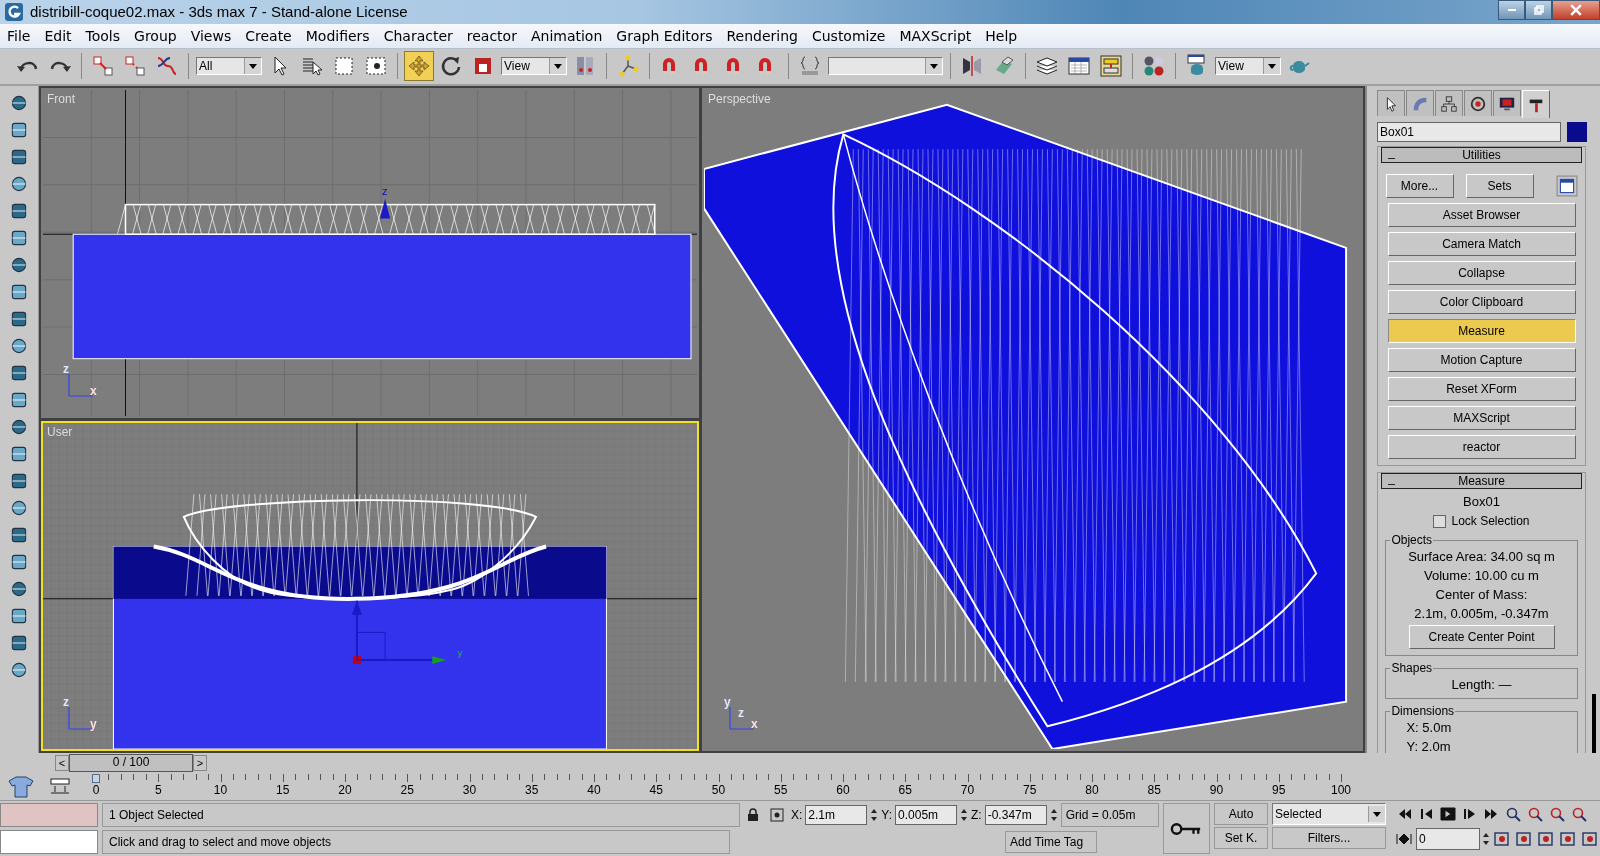 The height and width of the screenshot is (856, 1600). I want to click on object-color-swatch, so click(1577, 132).